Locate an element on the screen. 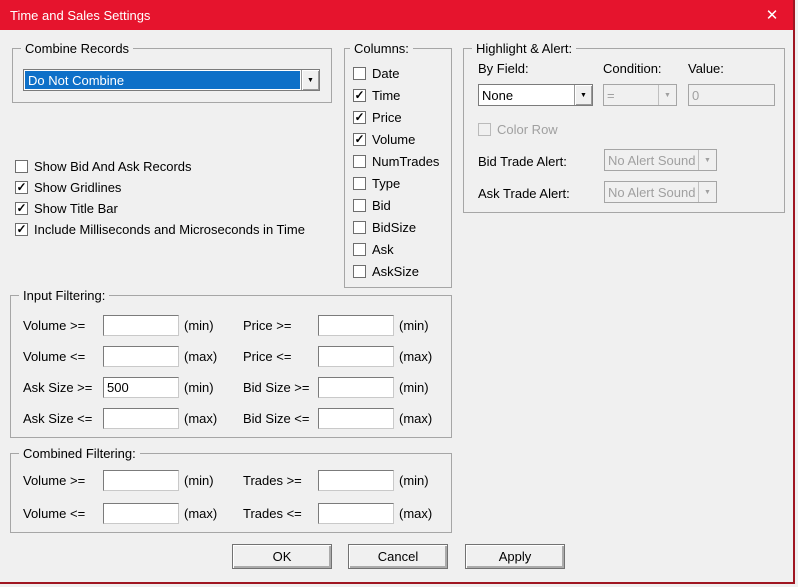 The image size is (798, 587). value-input is located at coordinates (731, 95).